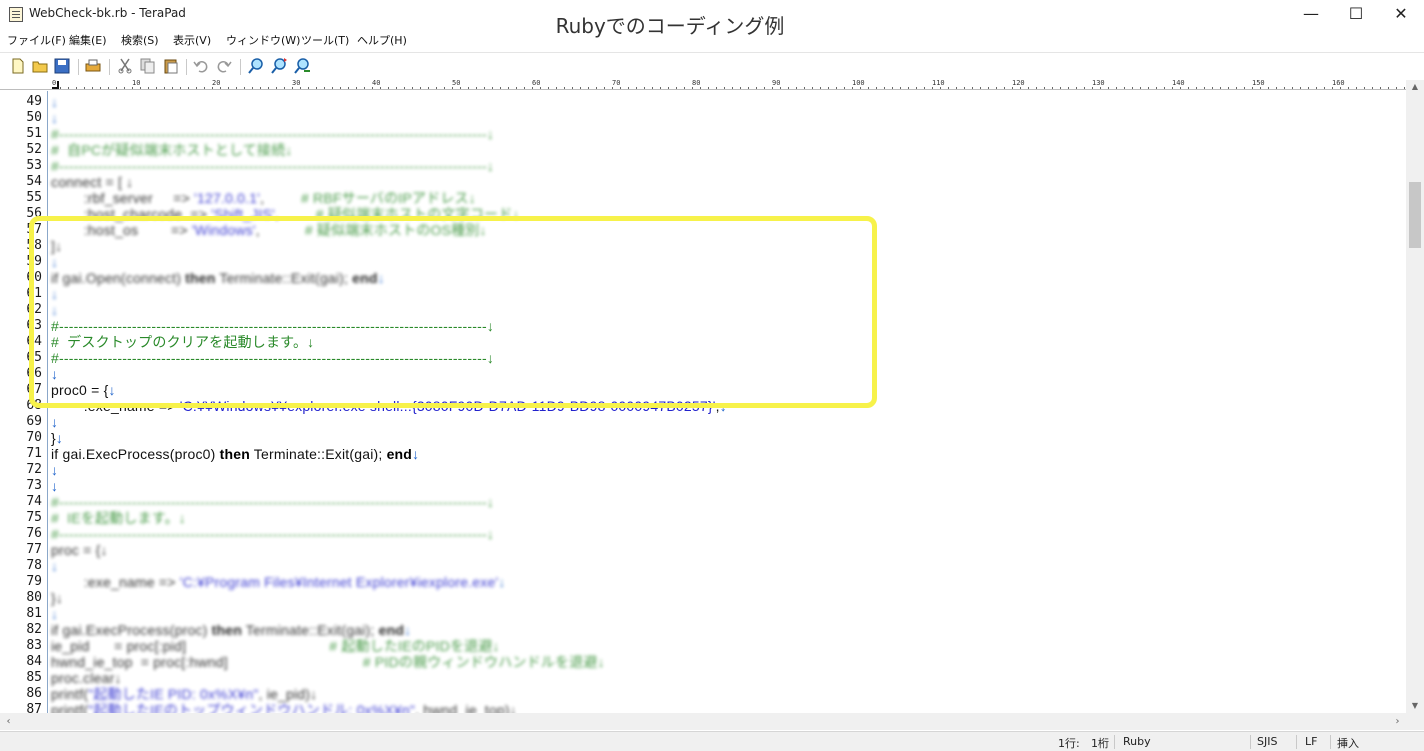 This screenshot has width=1424, height=751. Describe the element at coordinates (173, 694) in the screenshot. I see `code-token-str: "起動したIE PID: 0x%X¥n"` at that location.